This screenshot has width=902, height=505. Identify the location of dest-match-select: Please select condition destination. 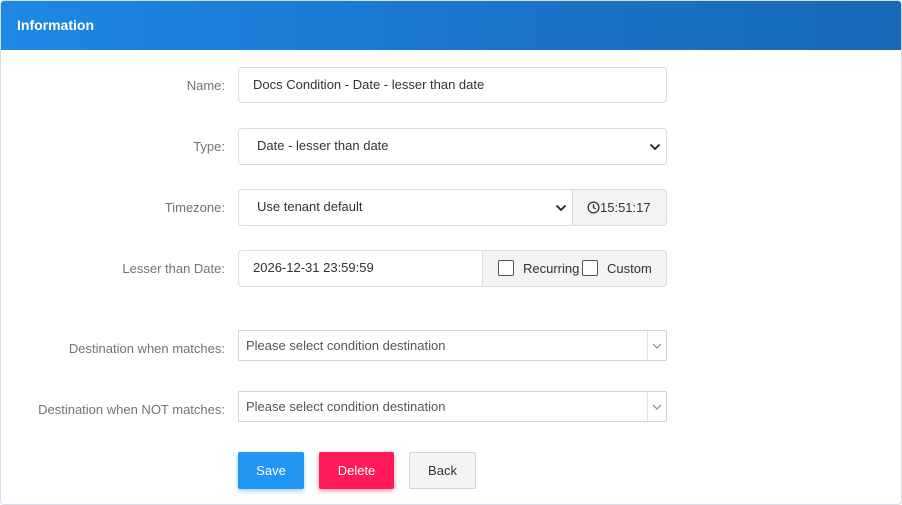
(452, 345).